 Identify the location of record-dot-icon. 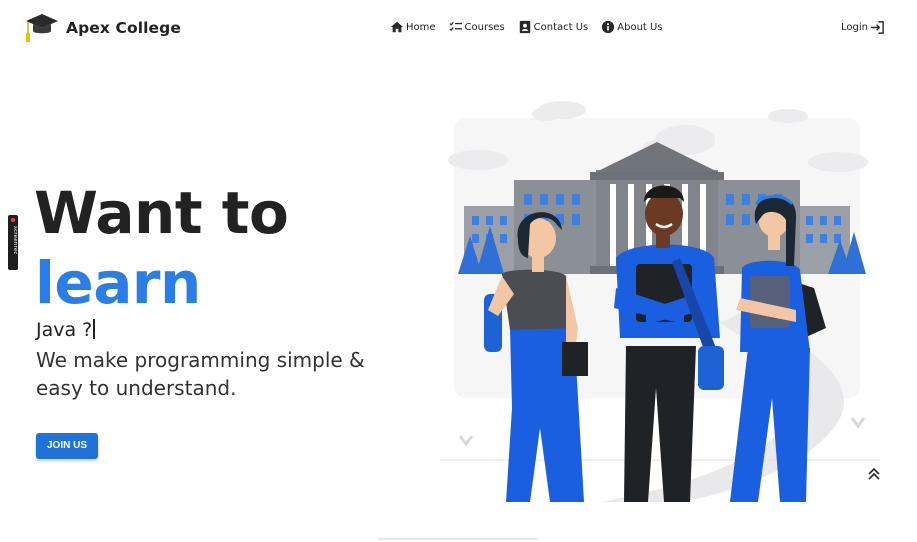
(13, 220).